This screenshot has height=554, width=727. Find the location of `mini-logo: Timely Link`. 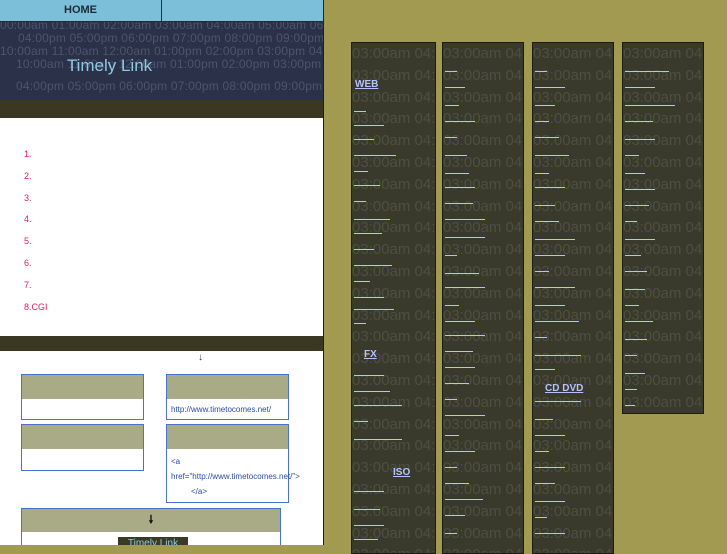

mini-logo: Timely Link is located at coordinates (153, 541).